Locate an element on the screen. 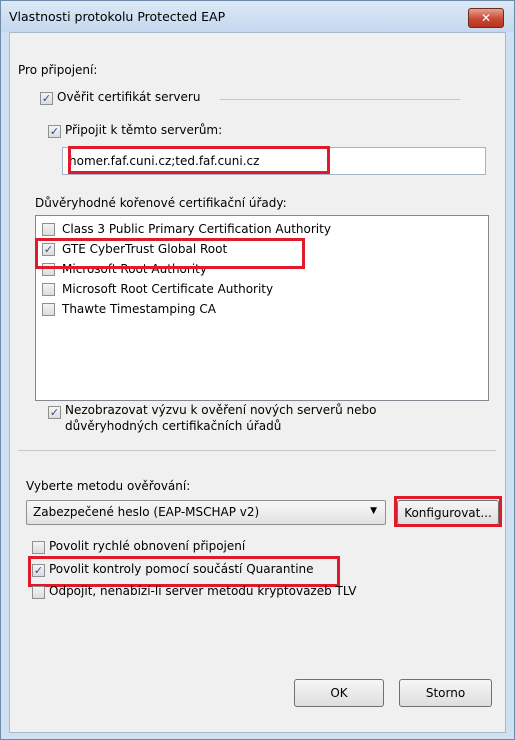  auth-method-heading: Vyberte metodu ověřování: is located at coordinates (108, 486).